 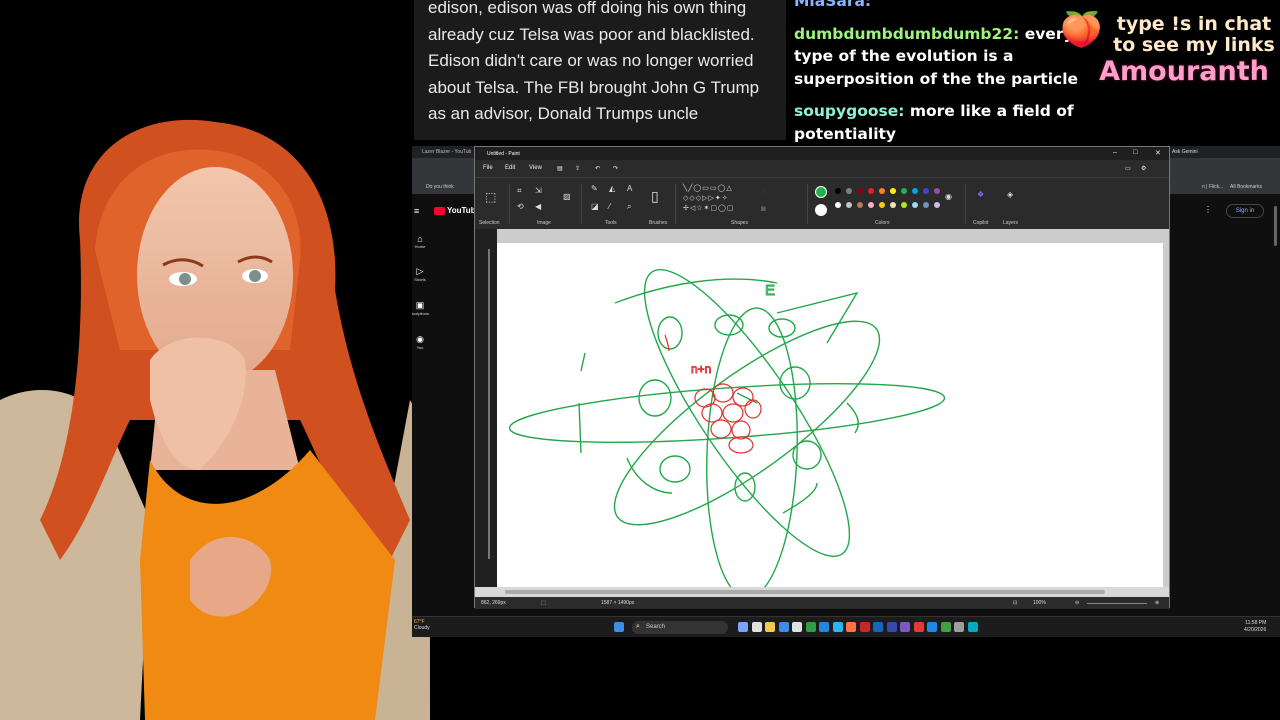 What do you see at coordinates (763, 208) in the screenshot?
I see `fill-shape-icon: ◙` at bounding box center [763, 208].